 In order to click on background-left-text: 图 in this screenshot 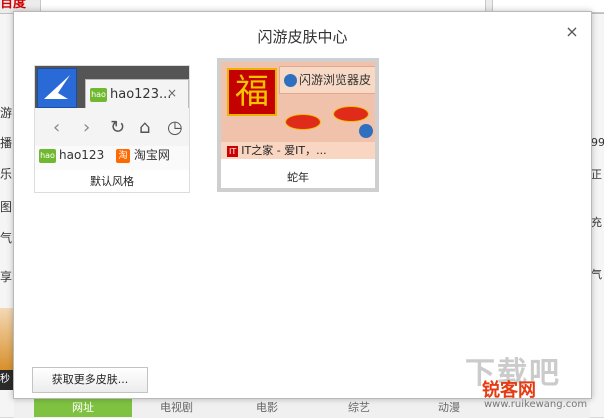, I will do `click(6, 207)`.